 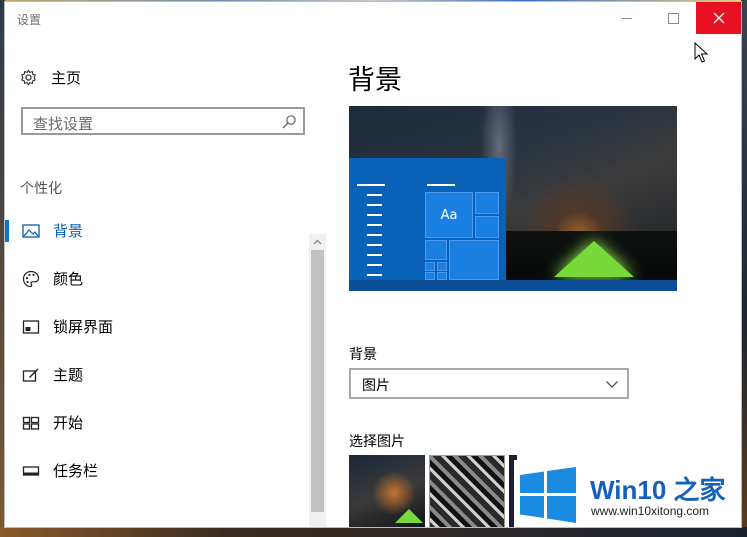 What do you see at coordinates (363, 355) in the screenshot?
I see `background-type-label: 背景` at bounding box center [363, 355].